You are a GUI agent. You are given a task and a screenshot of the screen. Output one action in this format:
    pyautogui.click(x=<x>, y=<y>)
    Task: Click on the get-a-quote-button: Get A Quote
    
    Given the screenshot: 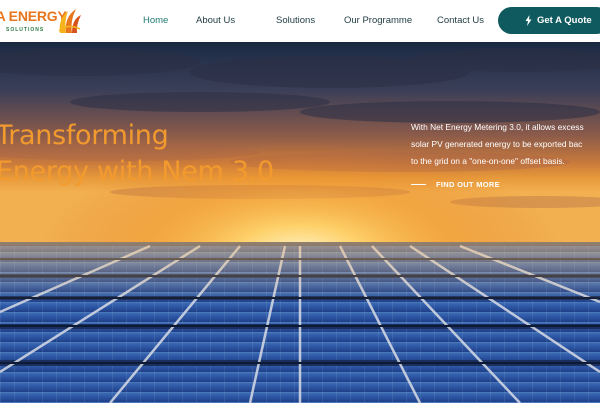 What is the action you would take?
    pyautogui.click(x=549, y=20)
    